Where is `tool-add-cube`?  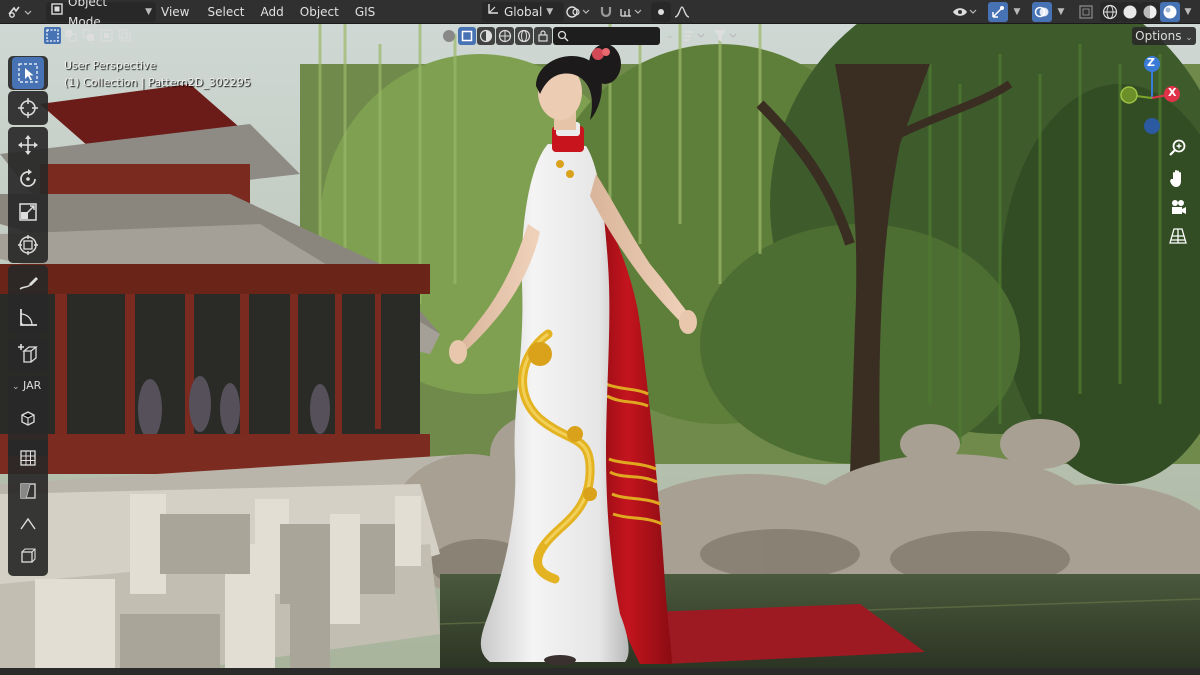 tool-add-cube is located at coordinates (28, 354).